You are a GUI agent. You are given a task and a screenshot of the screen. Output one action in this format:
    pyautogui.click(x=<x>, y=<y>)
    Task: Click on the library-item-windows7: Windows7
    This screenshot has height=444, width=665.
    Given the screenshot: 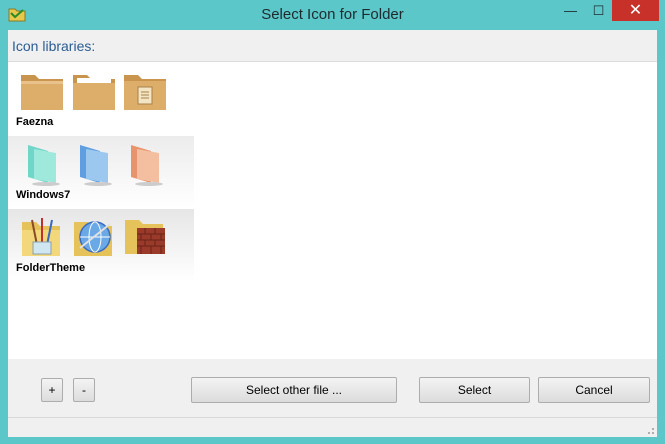 What is the action you would take?
    pyautogui.click(x=101, y=172)
    